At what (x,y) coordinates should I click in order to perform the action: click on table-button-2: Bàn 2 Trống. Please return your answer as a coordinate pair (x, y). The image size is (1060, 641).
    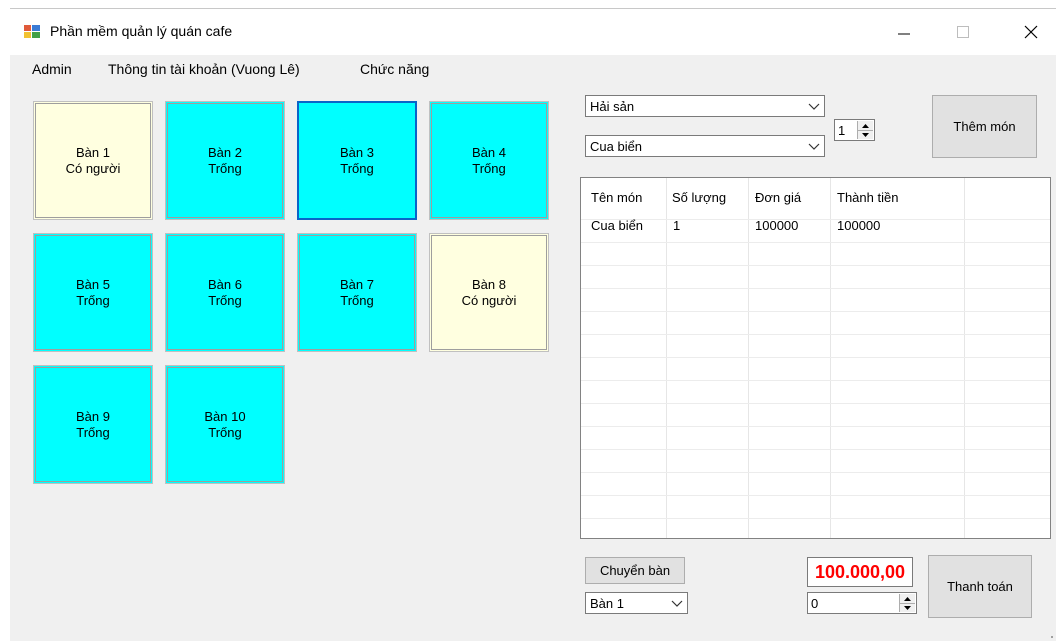
    Looking at the image, I should click on (225, 160).